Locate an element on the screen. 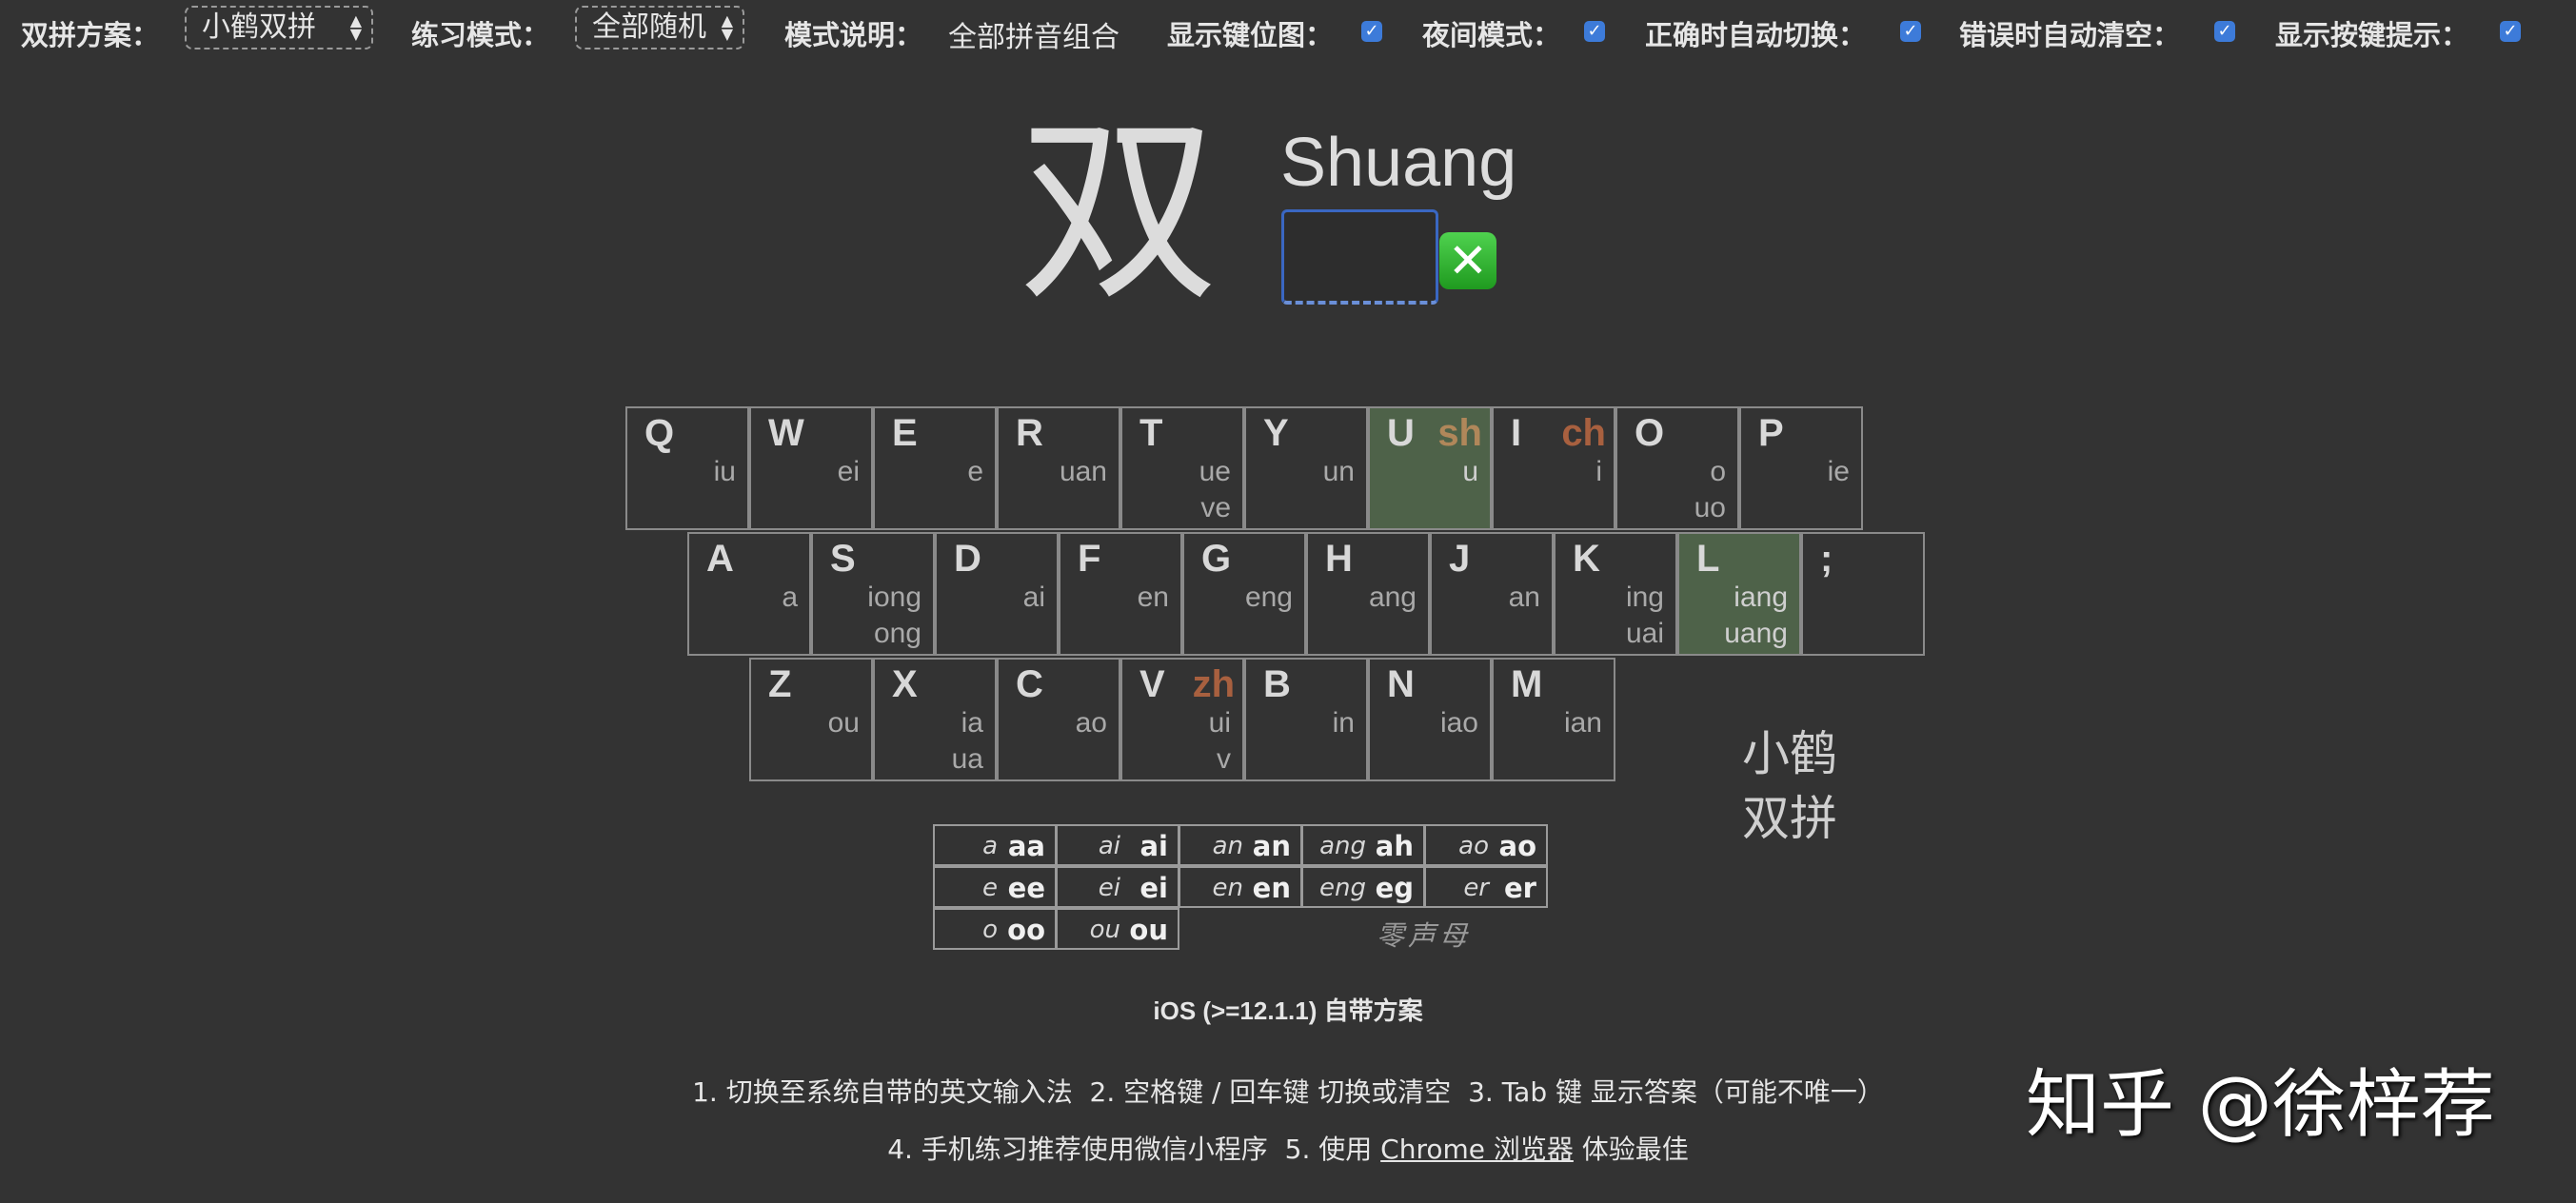 The height and width of the screenshot is (1203, 2576). zero-initial-final: er is located at coordinates (1476, 888).